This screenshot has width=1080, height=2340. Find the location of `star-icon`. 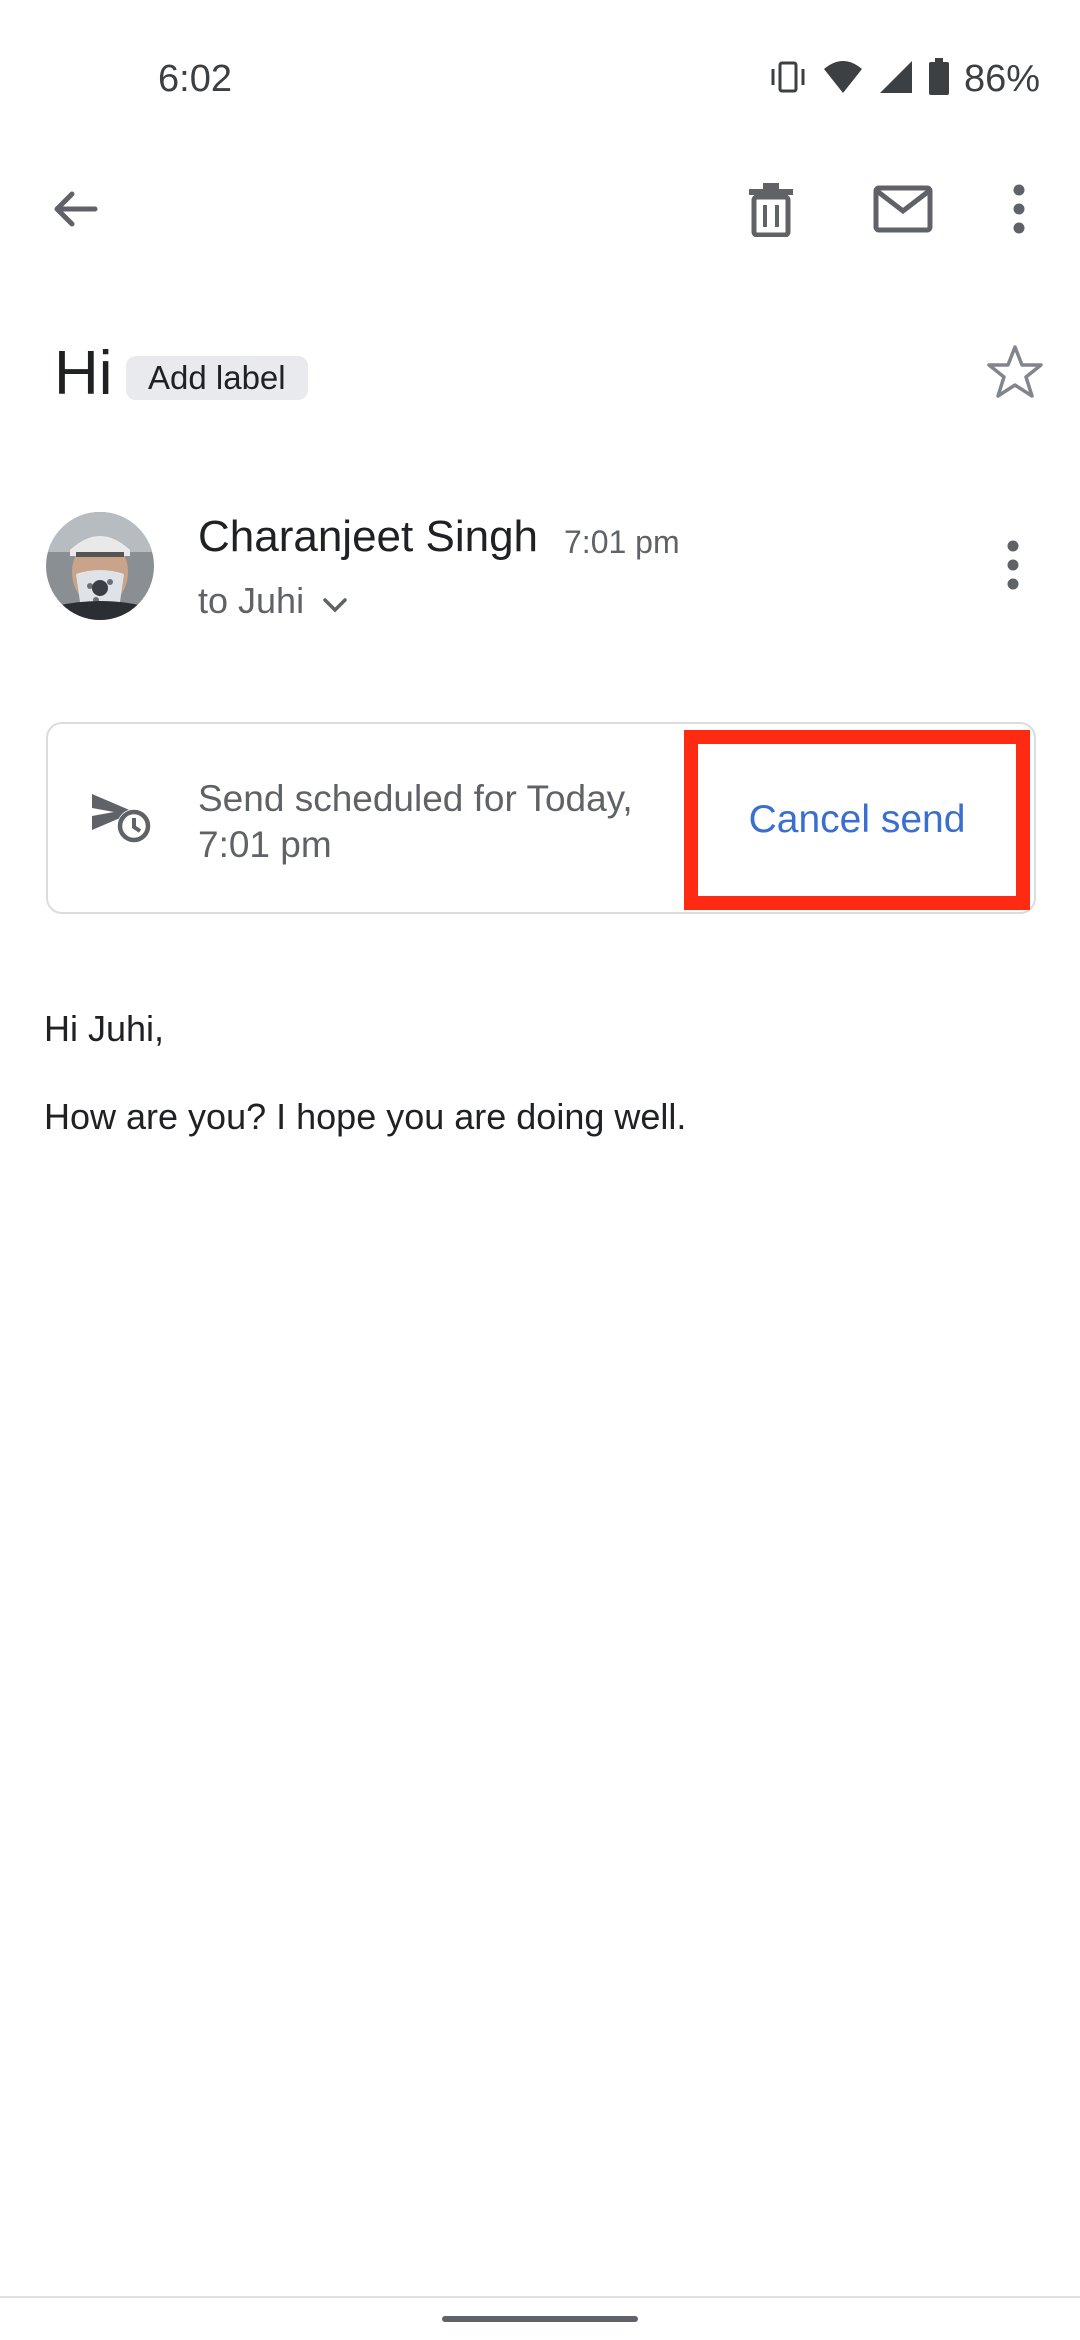

star-icon is located at coordinates (1015, 374).